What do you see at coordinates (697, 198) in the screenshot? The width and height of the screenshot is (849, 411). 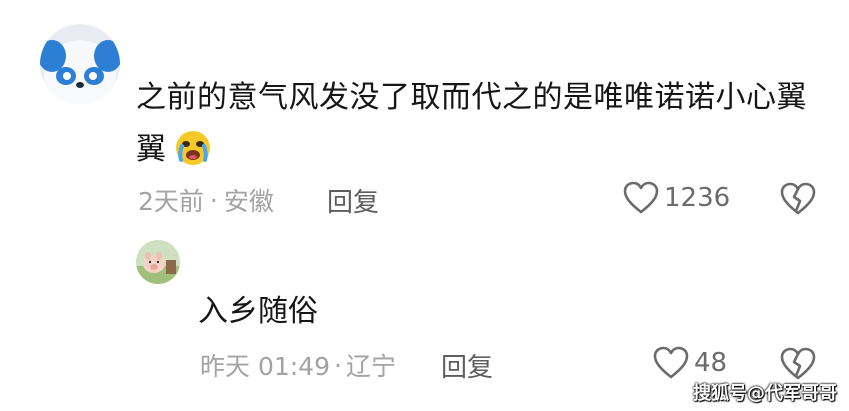 I see `like-count: 1236` at bounding box center [697, 198].